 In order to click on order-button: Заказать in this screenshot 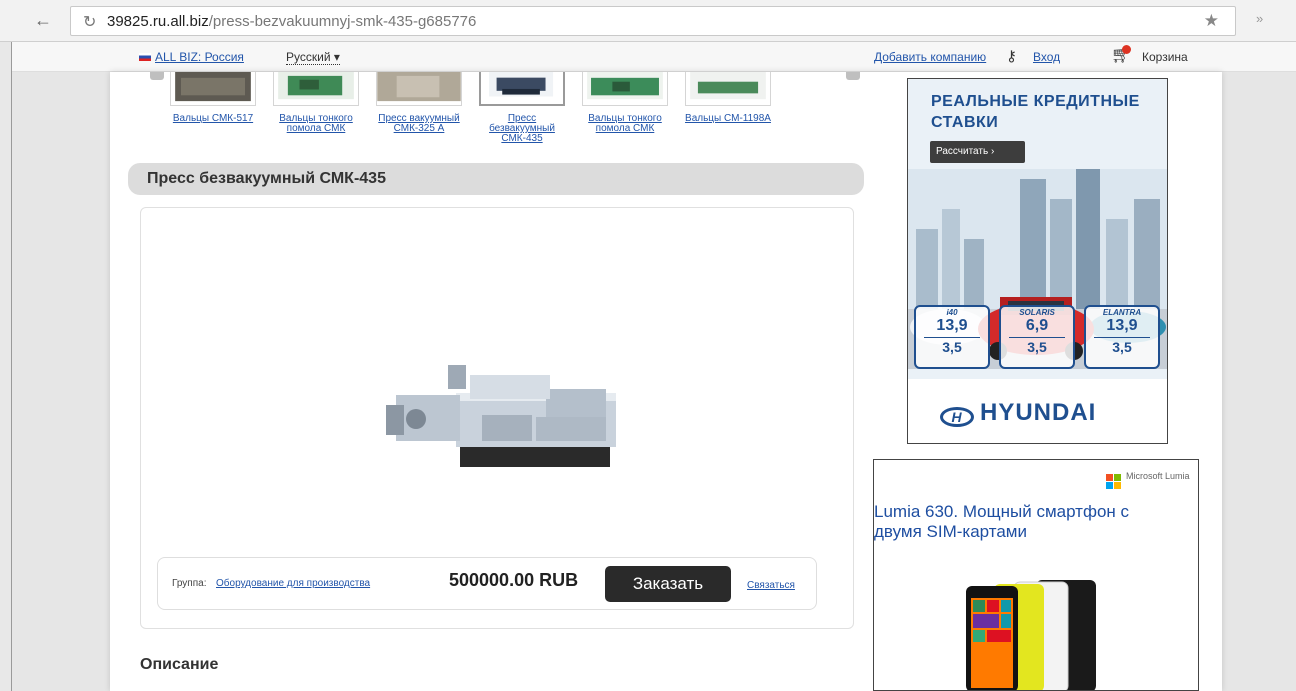, I will do `click(668, 584)`.